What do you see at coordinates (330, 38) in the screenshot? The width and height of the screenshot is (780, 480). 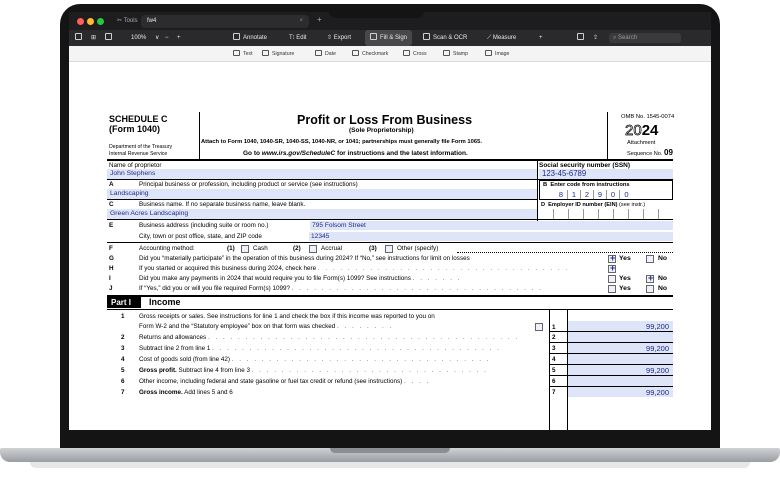 I see `export-icon: ⇧` at bounding box center [330, 38].